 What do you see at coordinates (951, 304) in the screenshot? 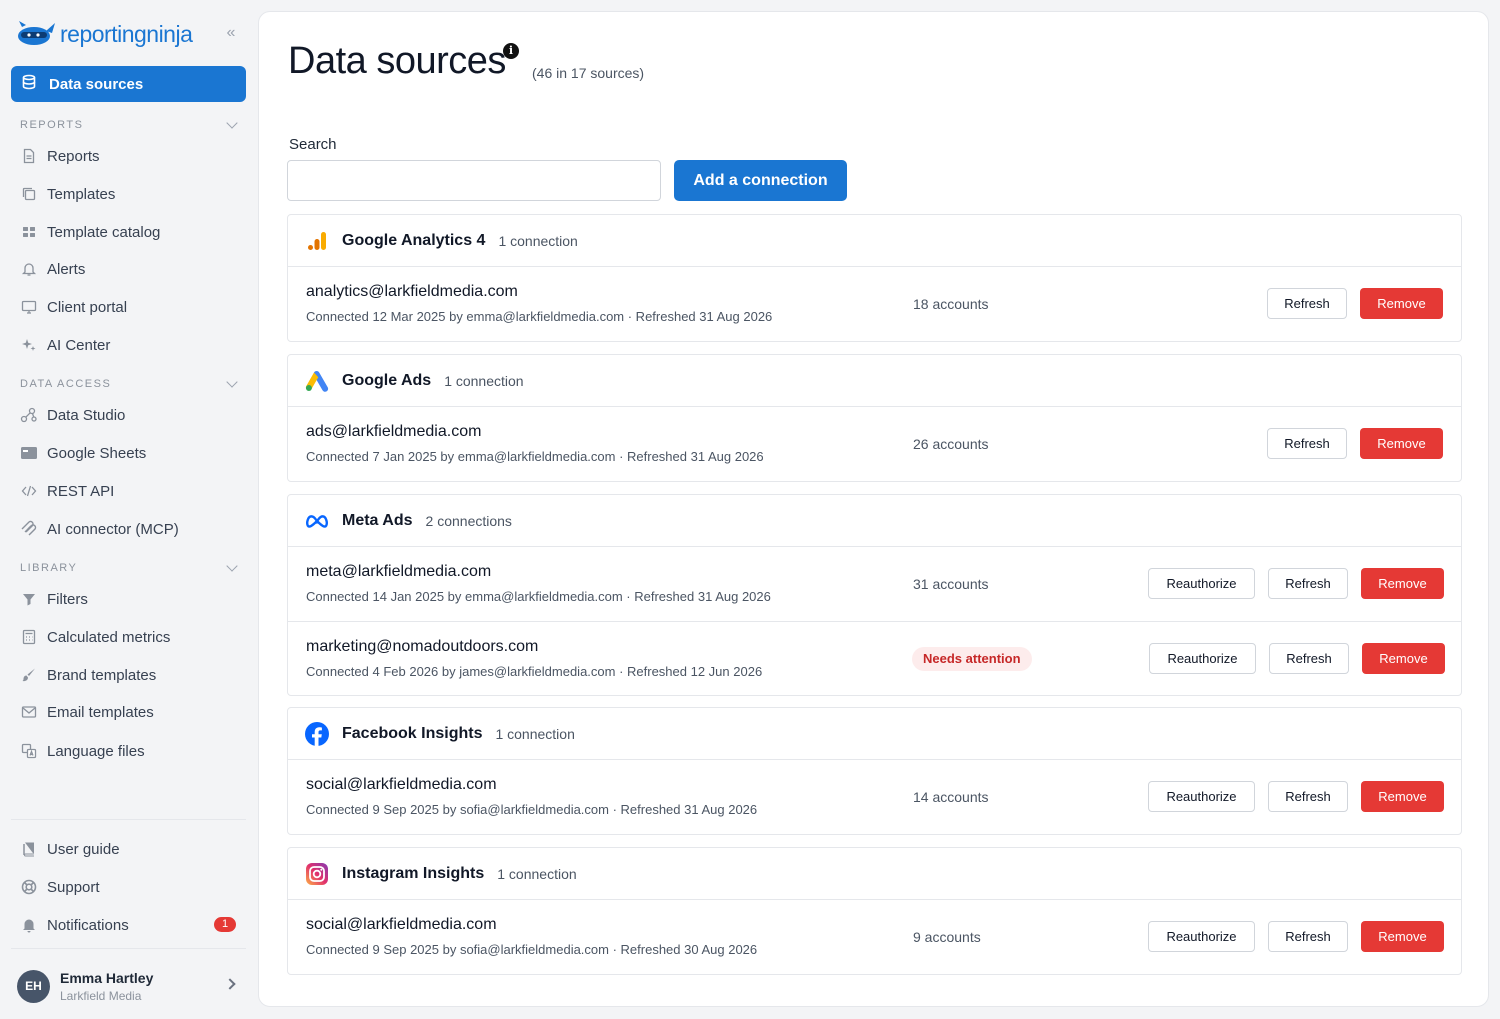
I see `account-count: 18 accounts` at bounding box center [951, 304].